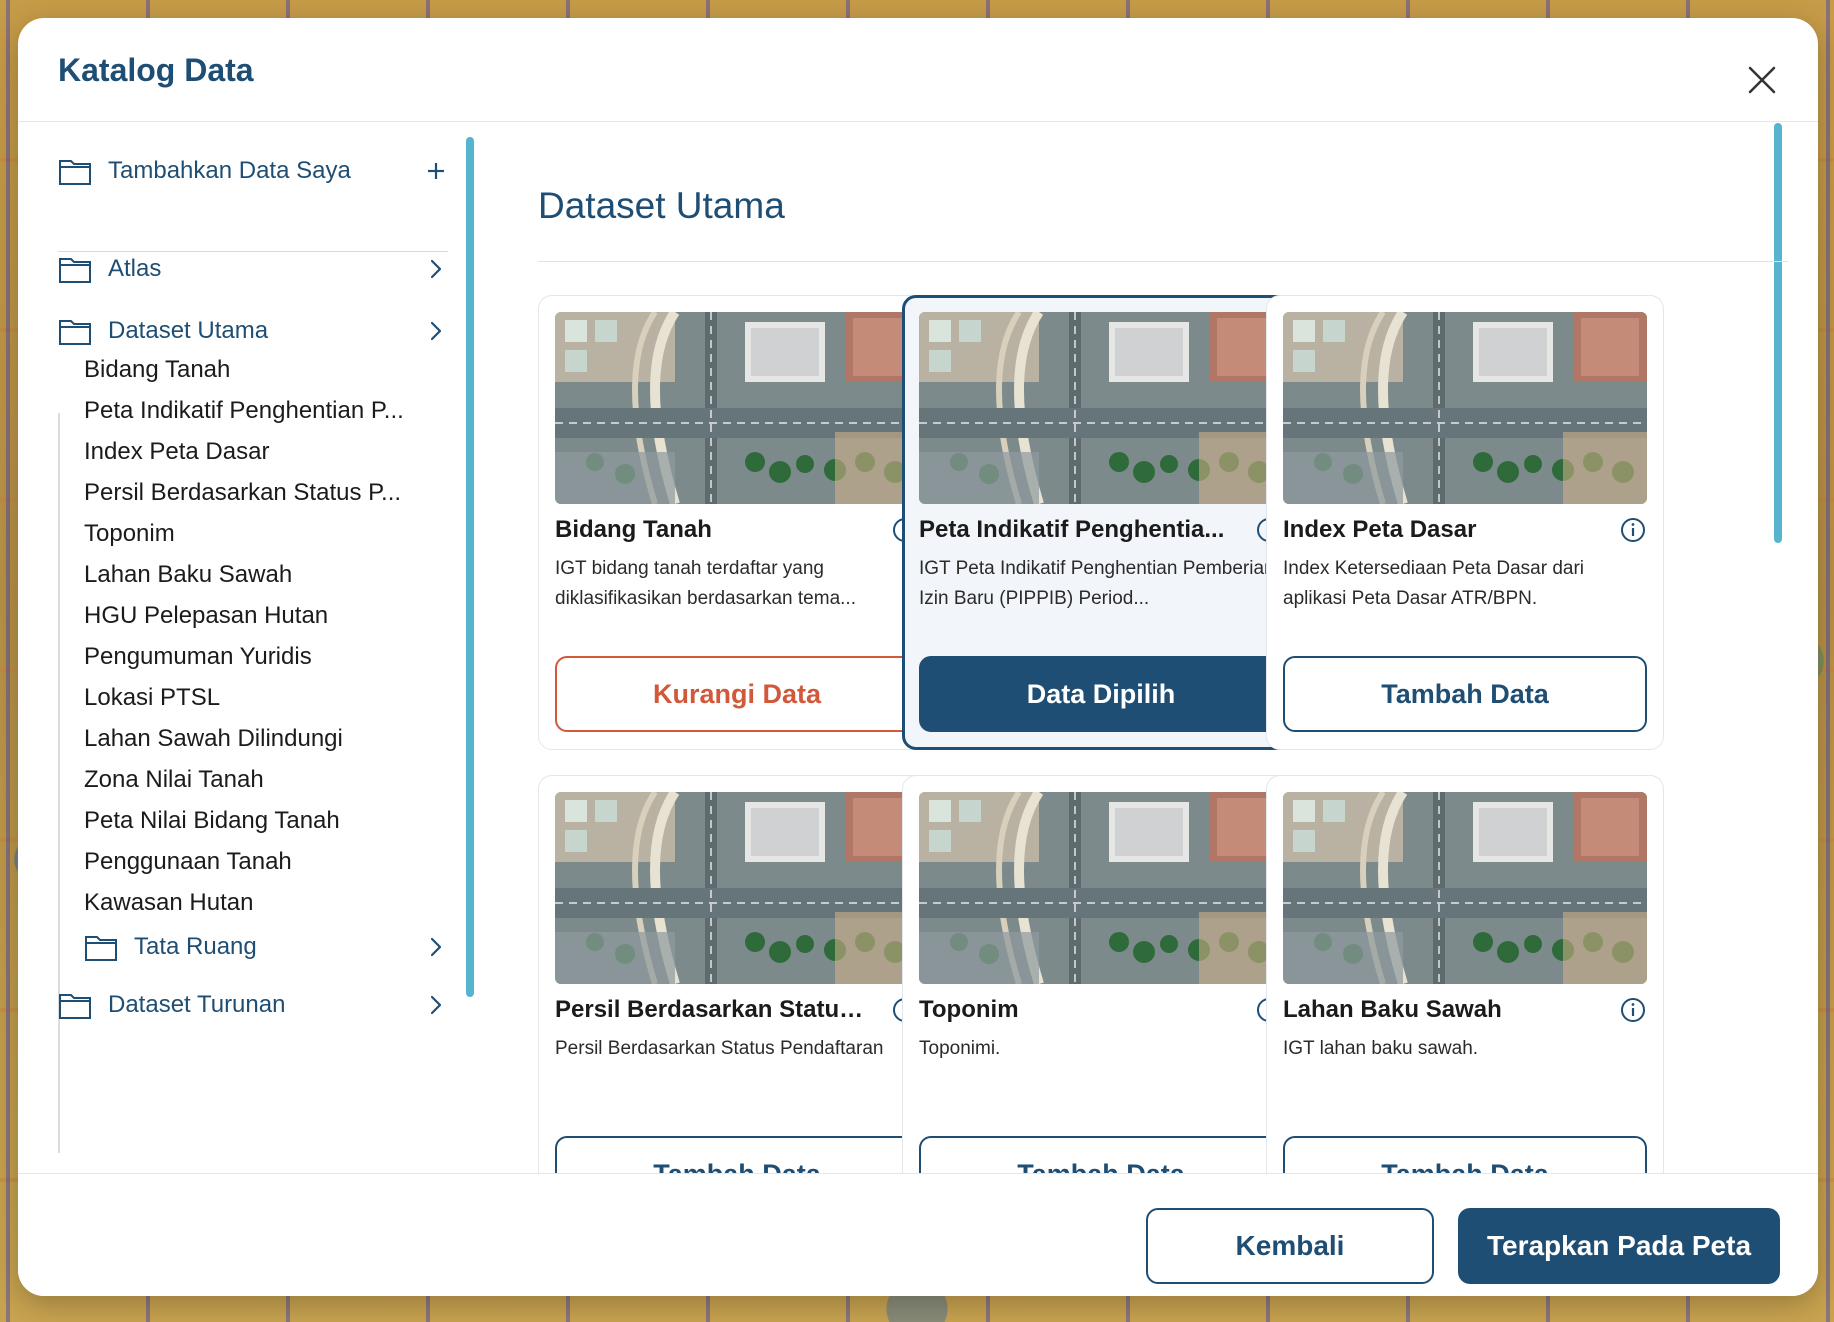 The width and height of the screenshot is (1834, 1322). I want to click on sidebar-item-add-my-data: Tambahkan Data Saya, so click(253, 171).